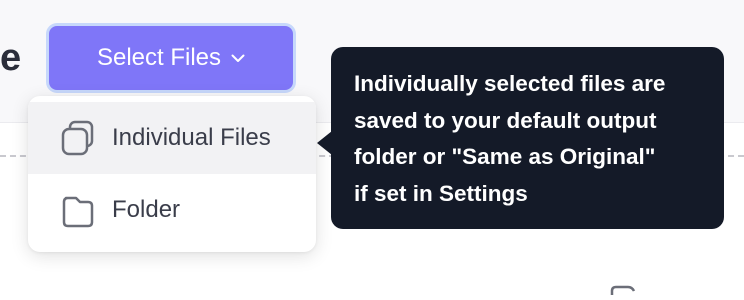 The image size is (744, 300). Describe the element at coordinates (78, 210) in the screenshot. I see `folder-icon` at that location.